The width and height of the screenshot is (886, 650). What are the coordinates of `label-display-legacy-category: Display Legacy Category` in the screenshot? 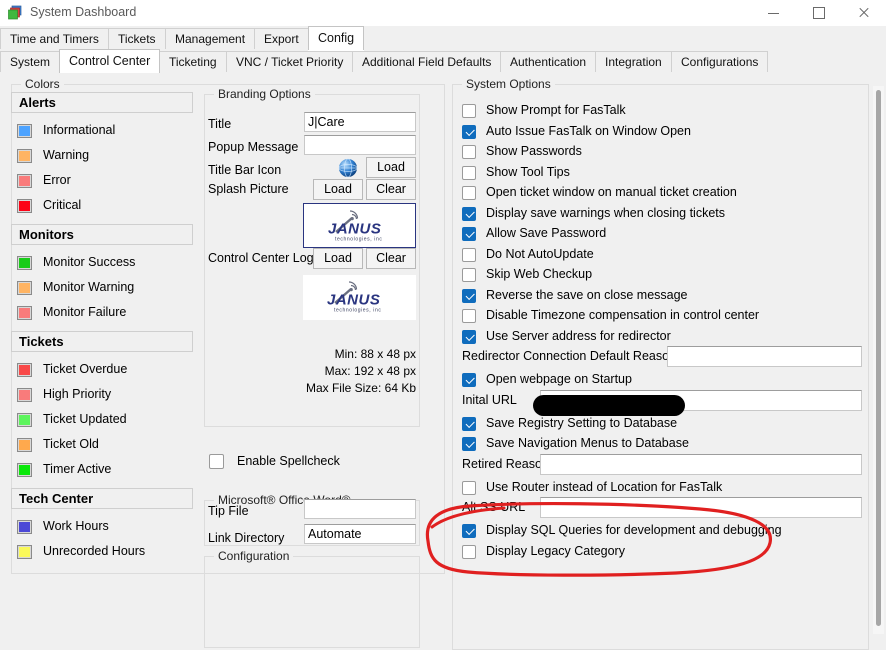 It's located at (555, 550).